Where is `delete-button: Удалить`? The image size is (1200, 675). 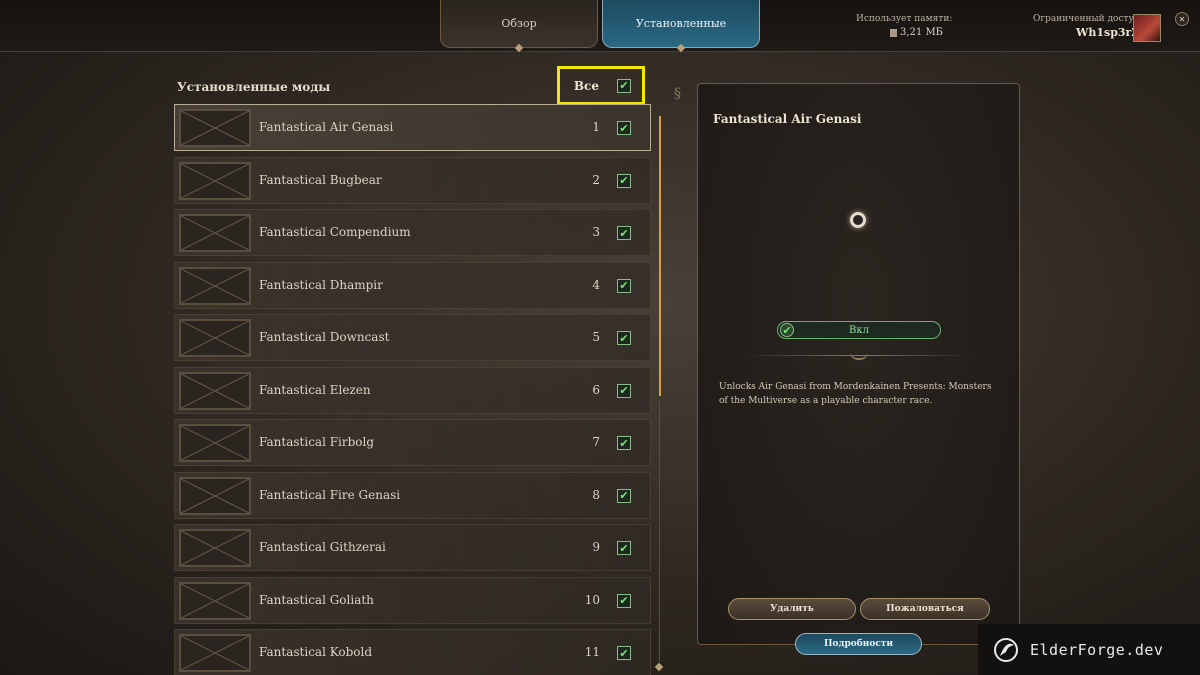 delete-button: Удалить is located at coordinates (792, 609).